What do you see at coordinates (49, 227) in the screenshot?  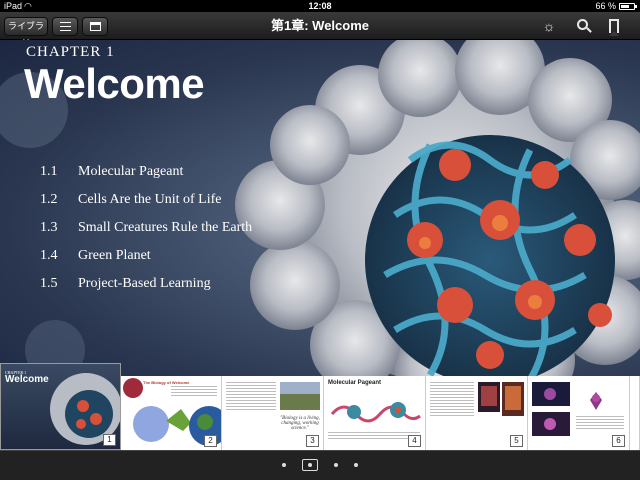 I see `section-number: 1.3` at bounding box center [49, 227].